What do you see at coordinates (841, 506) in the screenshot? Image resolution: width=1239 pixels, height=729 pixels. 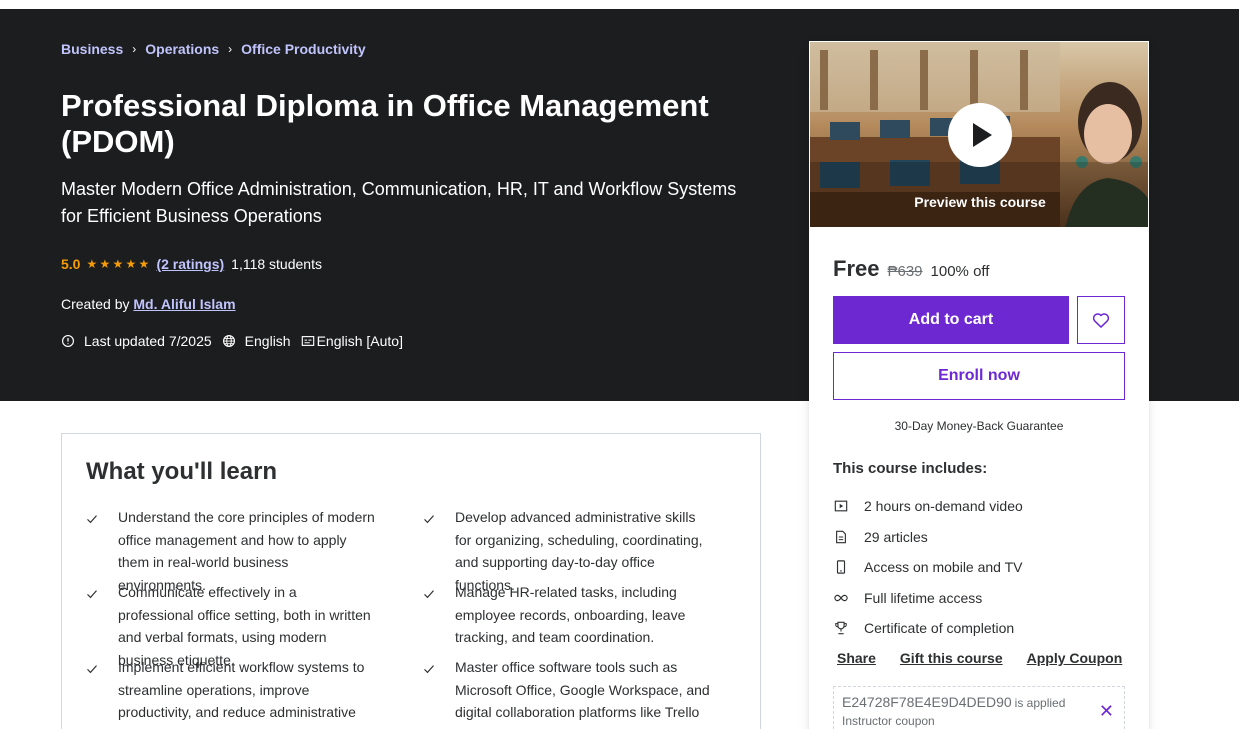 I see `video-icon` at bounding box center [841, 506].